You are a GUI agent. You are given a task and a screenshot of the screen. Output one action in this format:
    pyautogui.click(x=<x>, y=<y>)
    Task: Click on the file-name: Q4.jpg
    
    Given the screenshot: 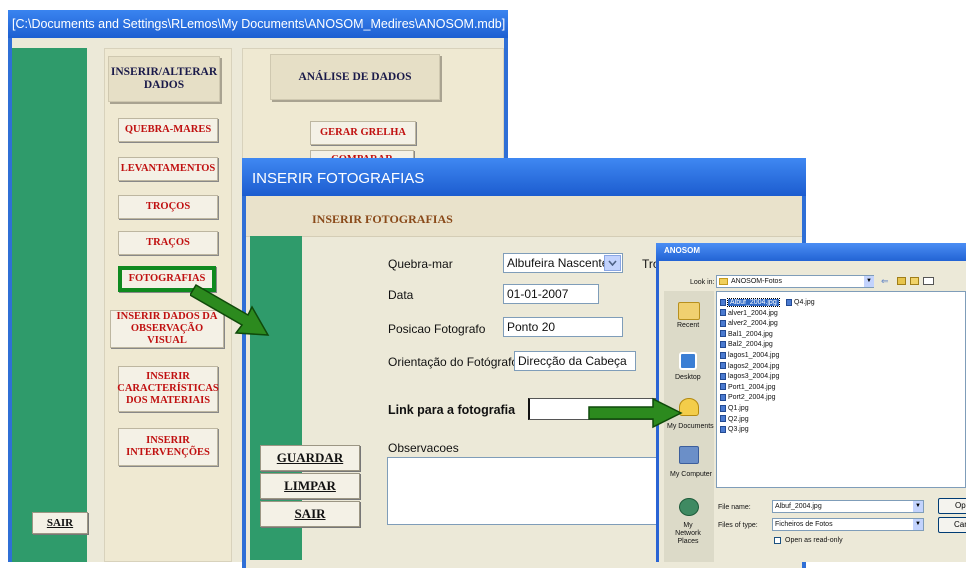 What is the action you would take?
    pyautogui.click(x=804, y=302)
    